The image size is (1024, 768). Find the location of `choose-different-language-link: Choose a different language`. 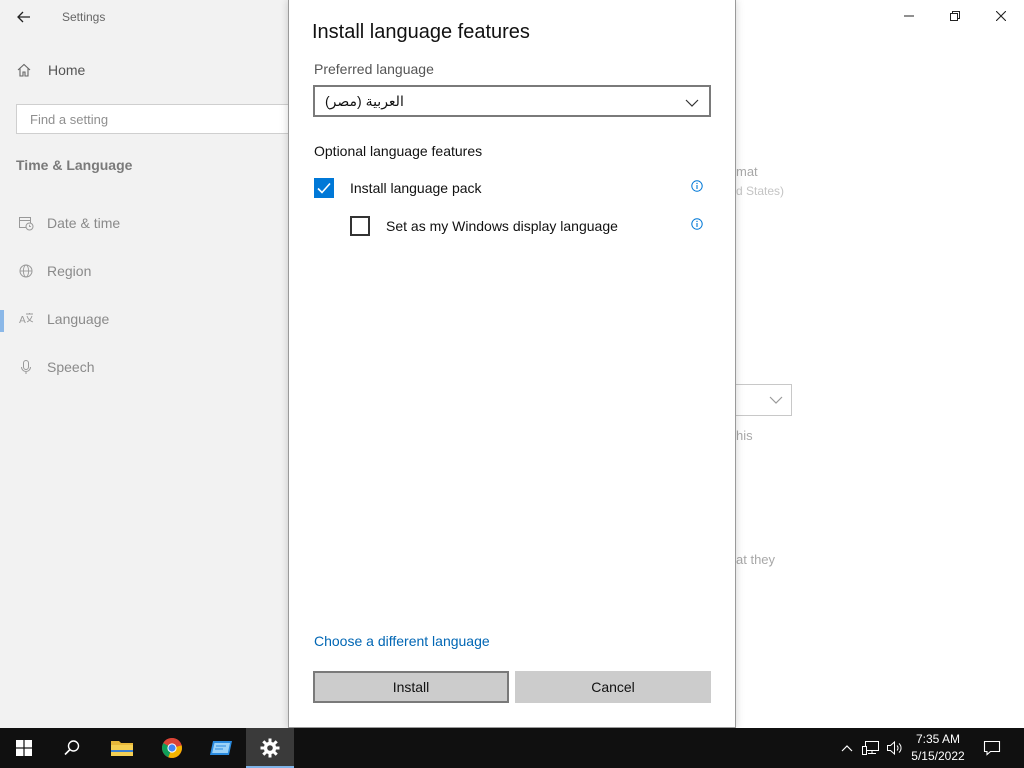

choose-different-language-link: Choose a different language is located at coordinates (402, 641).